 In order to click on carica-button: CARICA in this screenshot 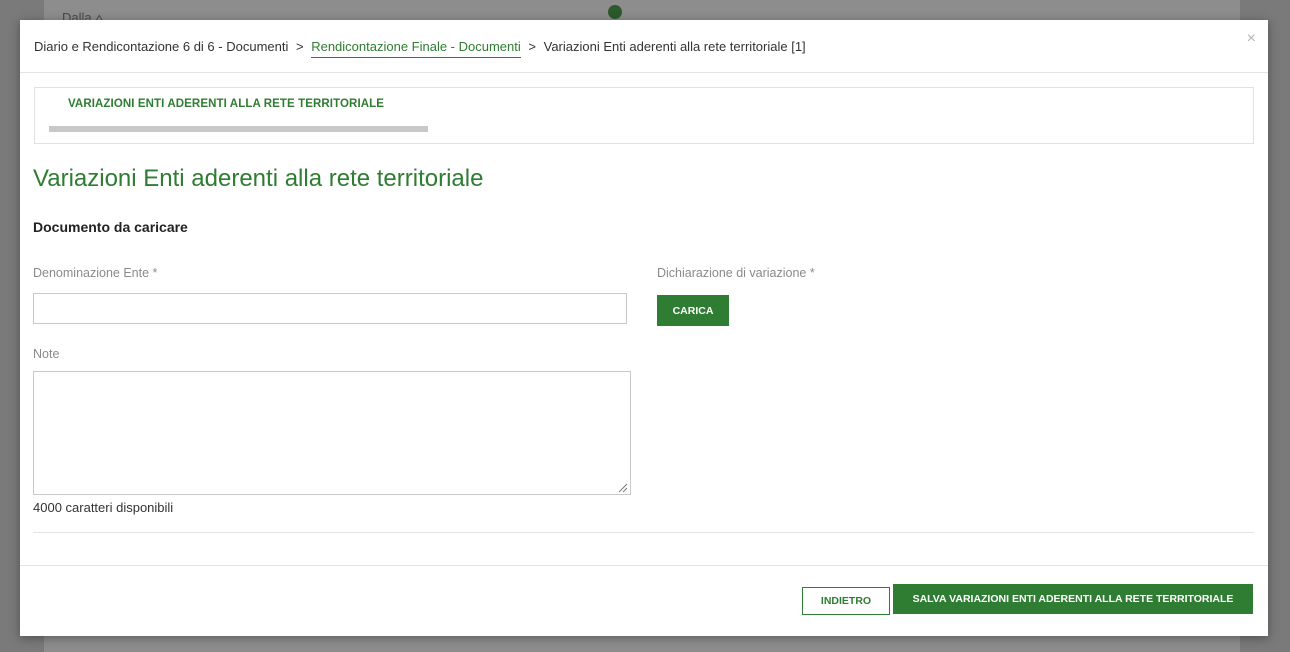, I will do `click(693, 310)`.